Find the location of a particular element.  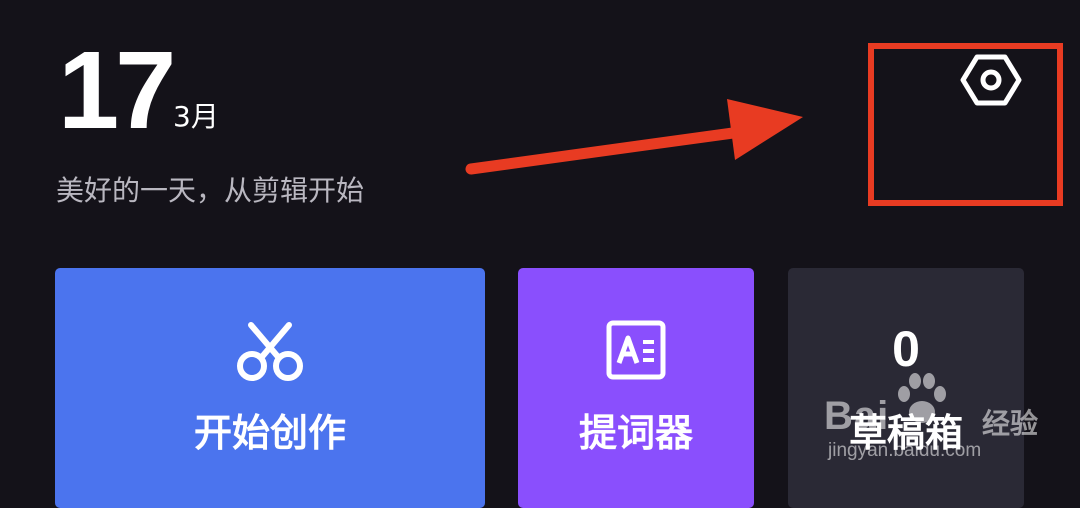

teleprompter-icon is located at coordinates (636, 350).